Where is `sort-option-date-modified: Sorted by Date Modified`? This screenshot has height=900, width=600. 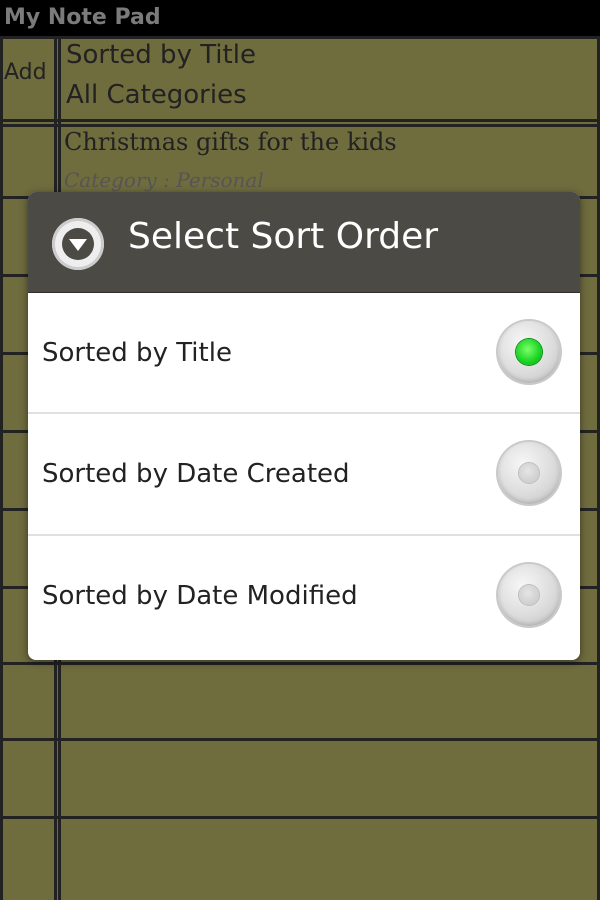 sort-option-date-modified: Sorted by Date Modified is located at coordinates (304, 596).